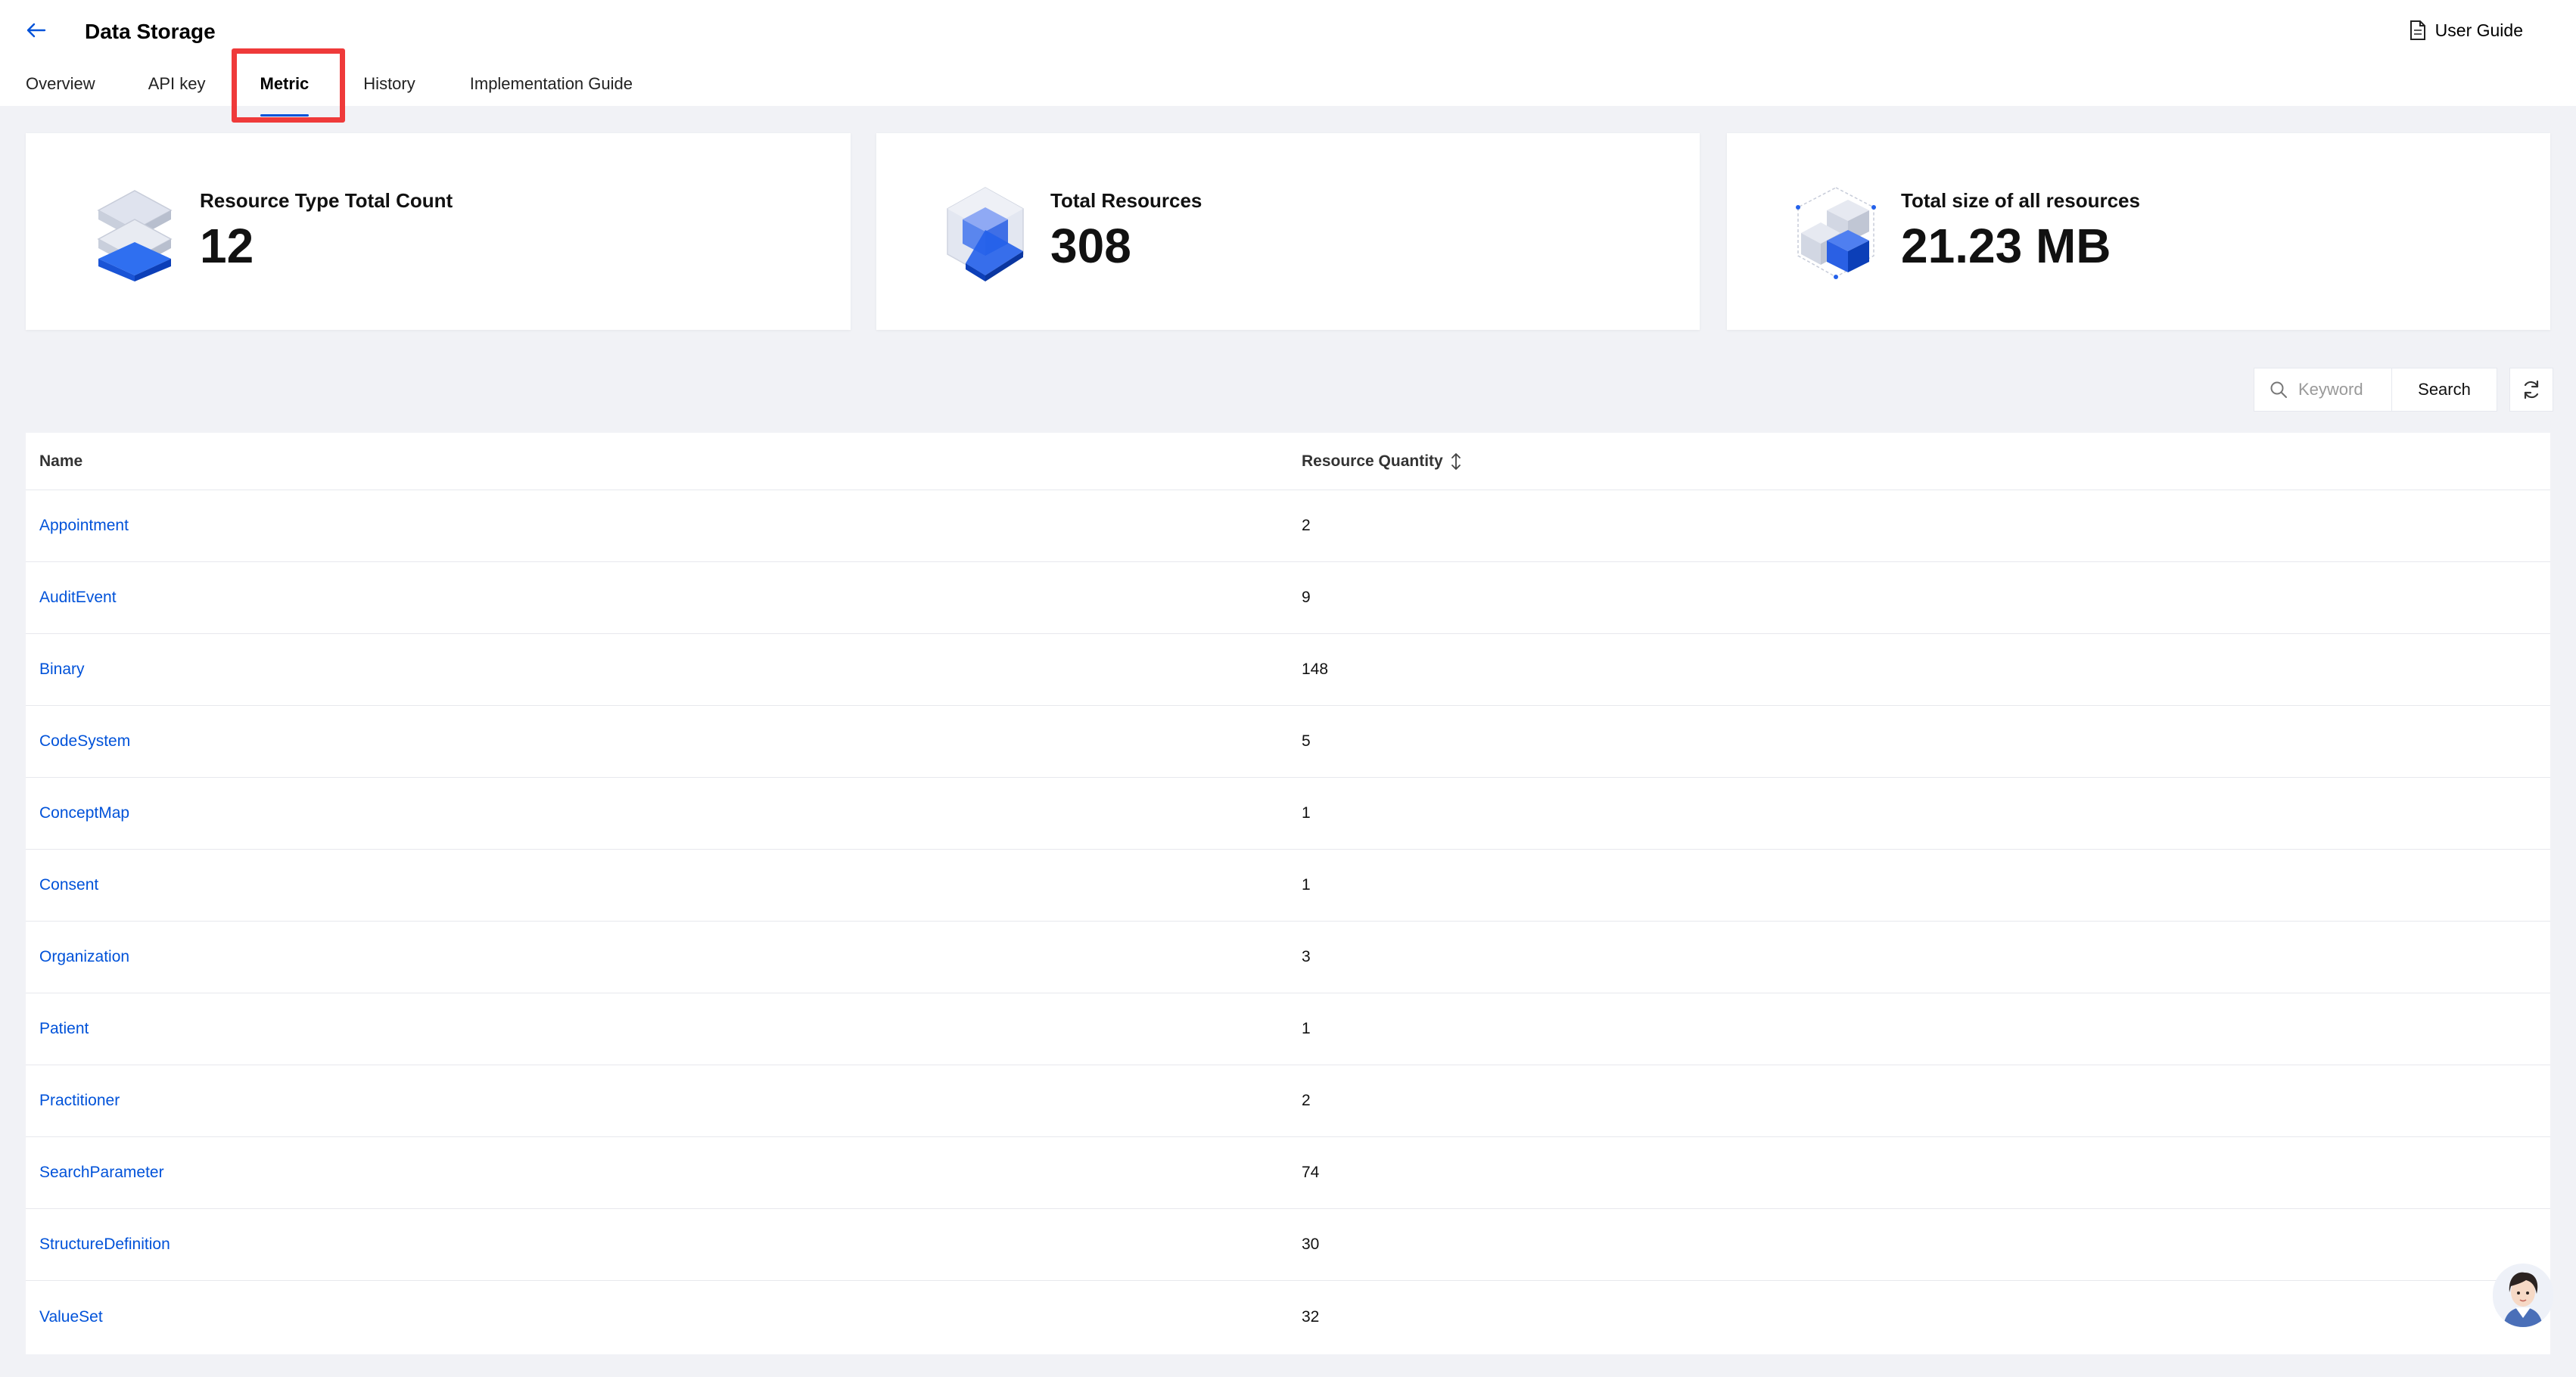 The width and height of the screenshot is (2576, 1377). What do you see at coordinates (657, 813) in the screenshot?
I see `resource-name-link: ConceptMap` at bounding box center [657, 813].